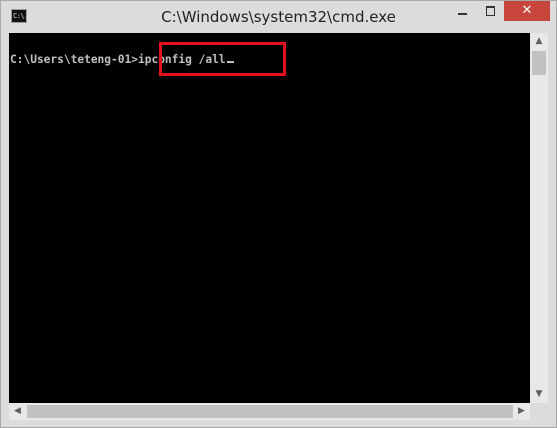 The image size is (557, 428). I want to click on vertical-scroll-thumb, so click(539, 63).